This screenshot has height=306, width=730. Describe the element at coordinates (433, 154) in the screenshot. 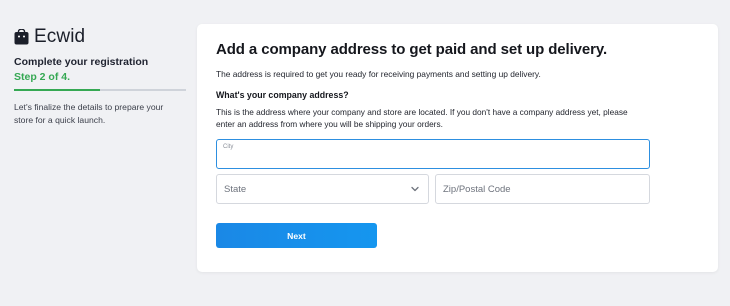

I see `city-field: City` at that location.